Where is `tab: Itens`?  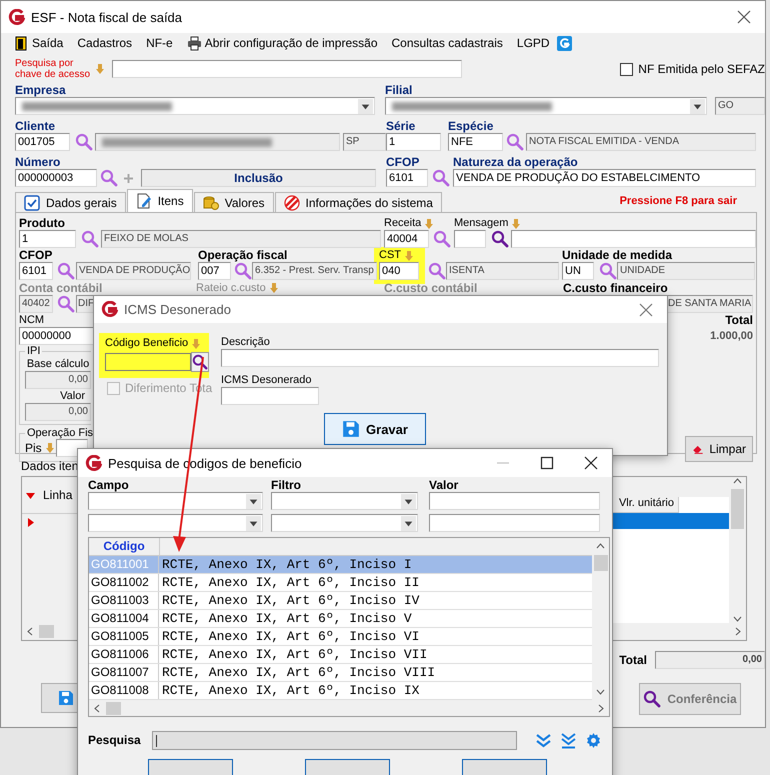
tab: Itens is located at coordinates (159, 200).